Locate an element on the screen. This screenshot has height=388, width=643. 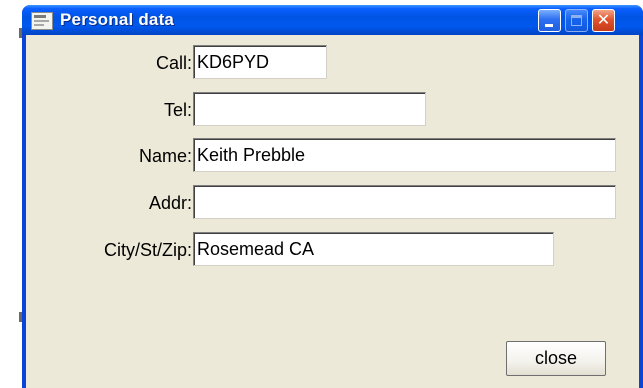
maximize-button is located at coordinates (576, 20).